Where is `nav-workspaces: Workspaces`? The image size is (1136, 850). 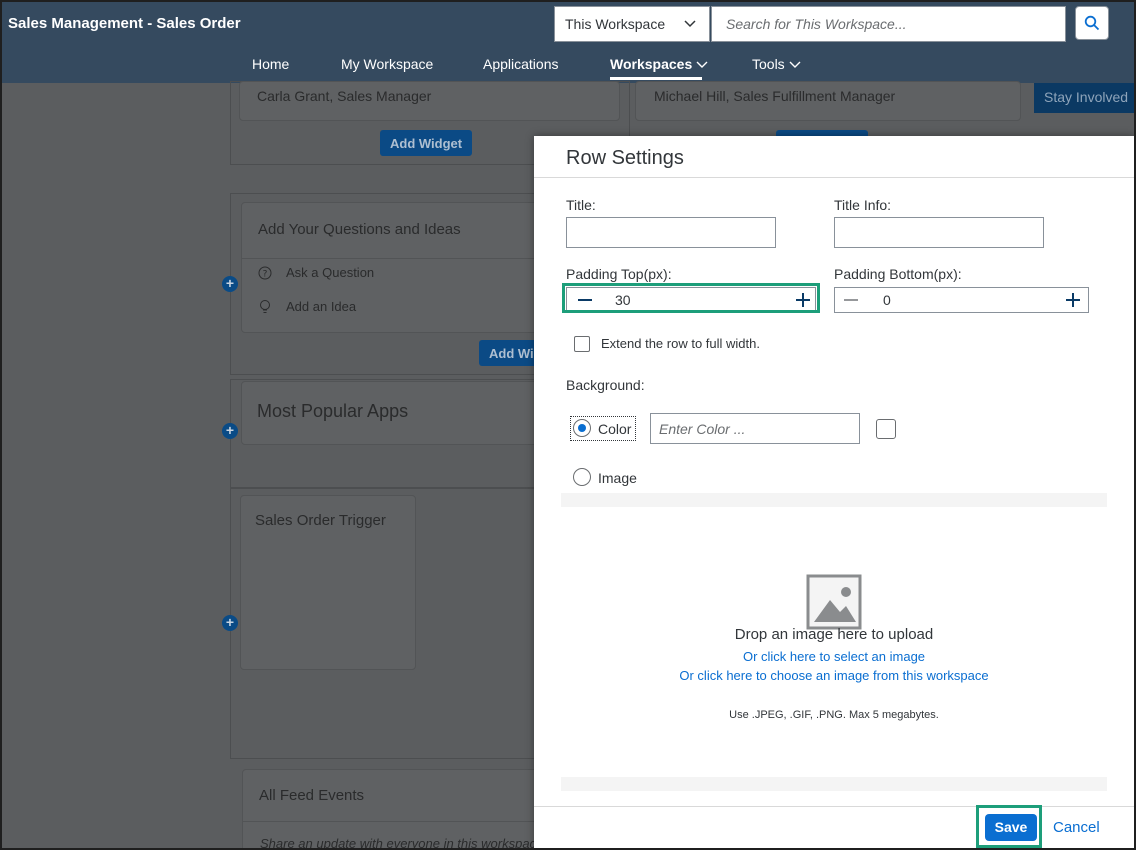 nav-workspaces: Workspaces is located at coordinates (659, 64).